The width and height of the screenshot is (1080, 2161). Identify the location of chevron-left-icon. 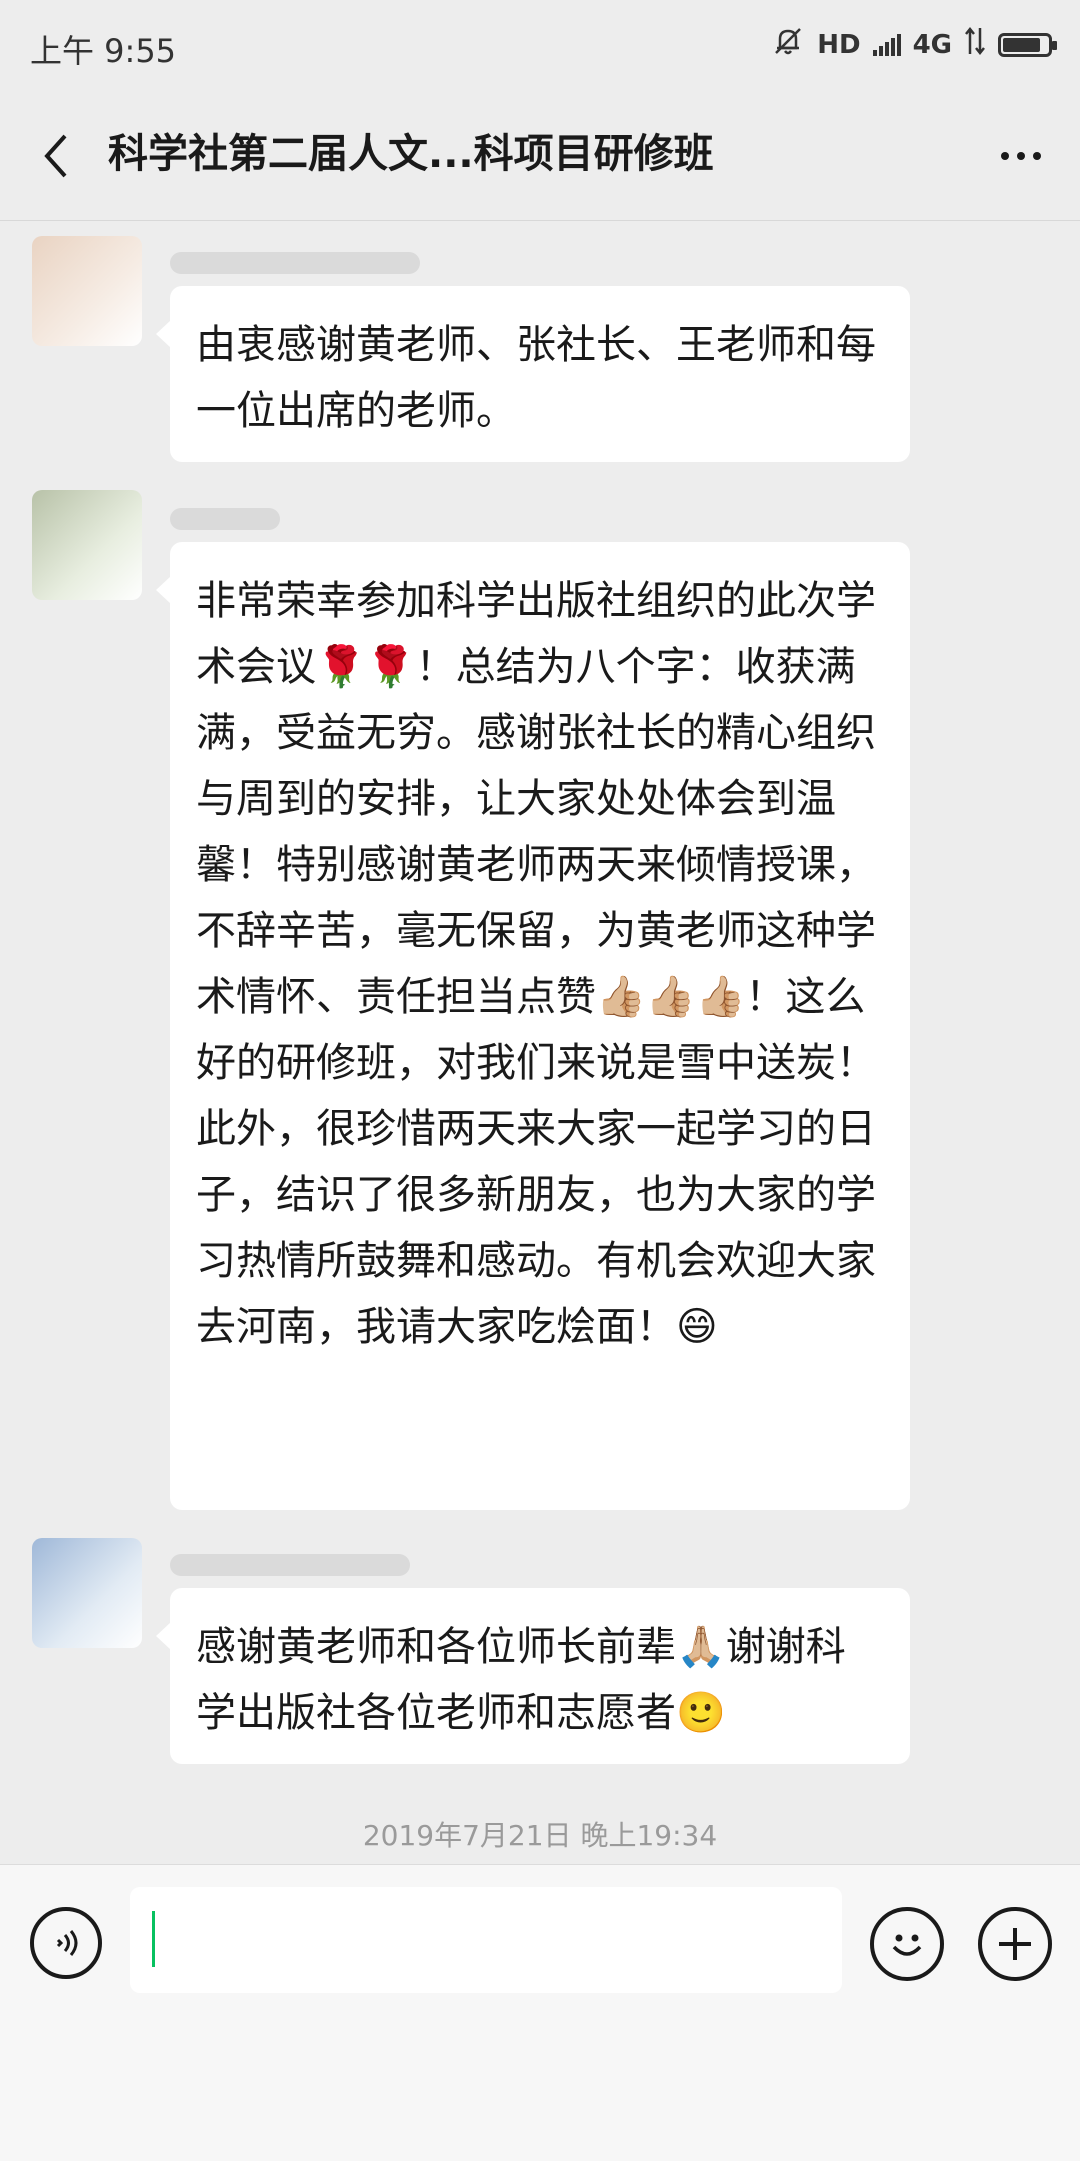
(55, 156).